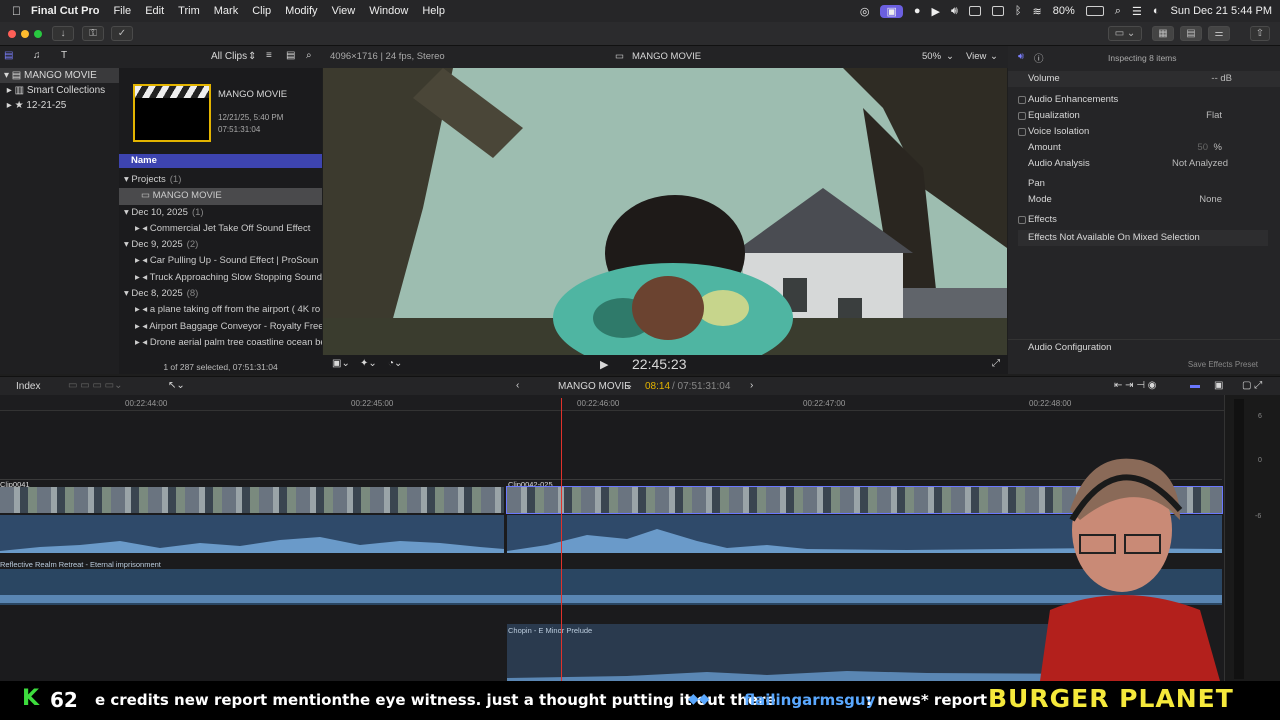 The width and height of the screenshot is (1280, 720). What do you see at coordinates (996, 363) in the screenshot?
I see `fullscreen-icon: ⤢` at bounding box center [996, 363].